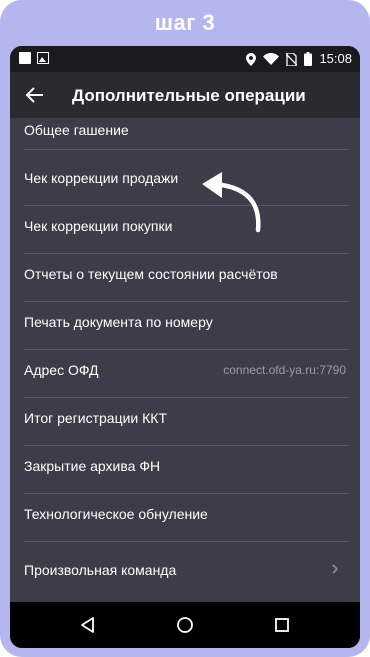 The width and height of the screenshot is (370, 657). What do you see at coordinates (335, 58) in the screenshot?
I see `status-clock: 15:08` at bounding box center [335, 58].